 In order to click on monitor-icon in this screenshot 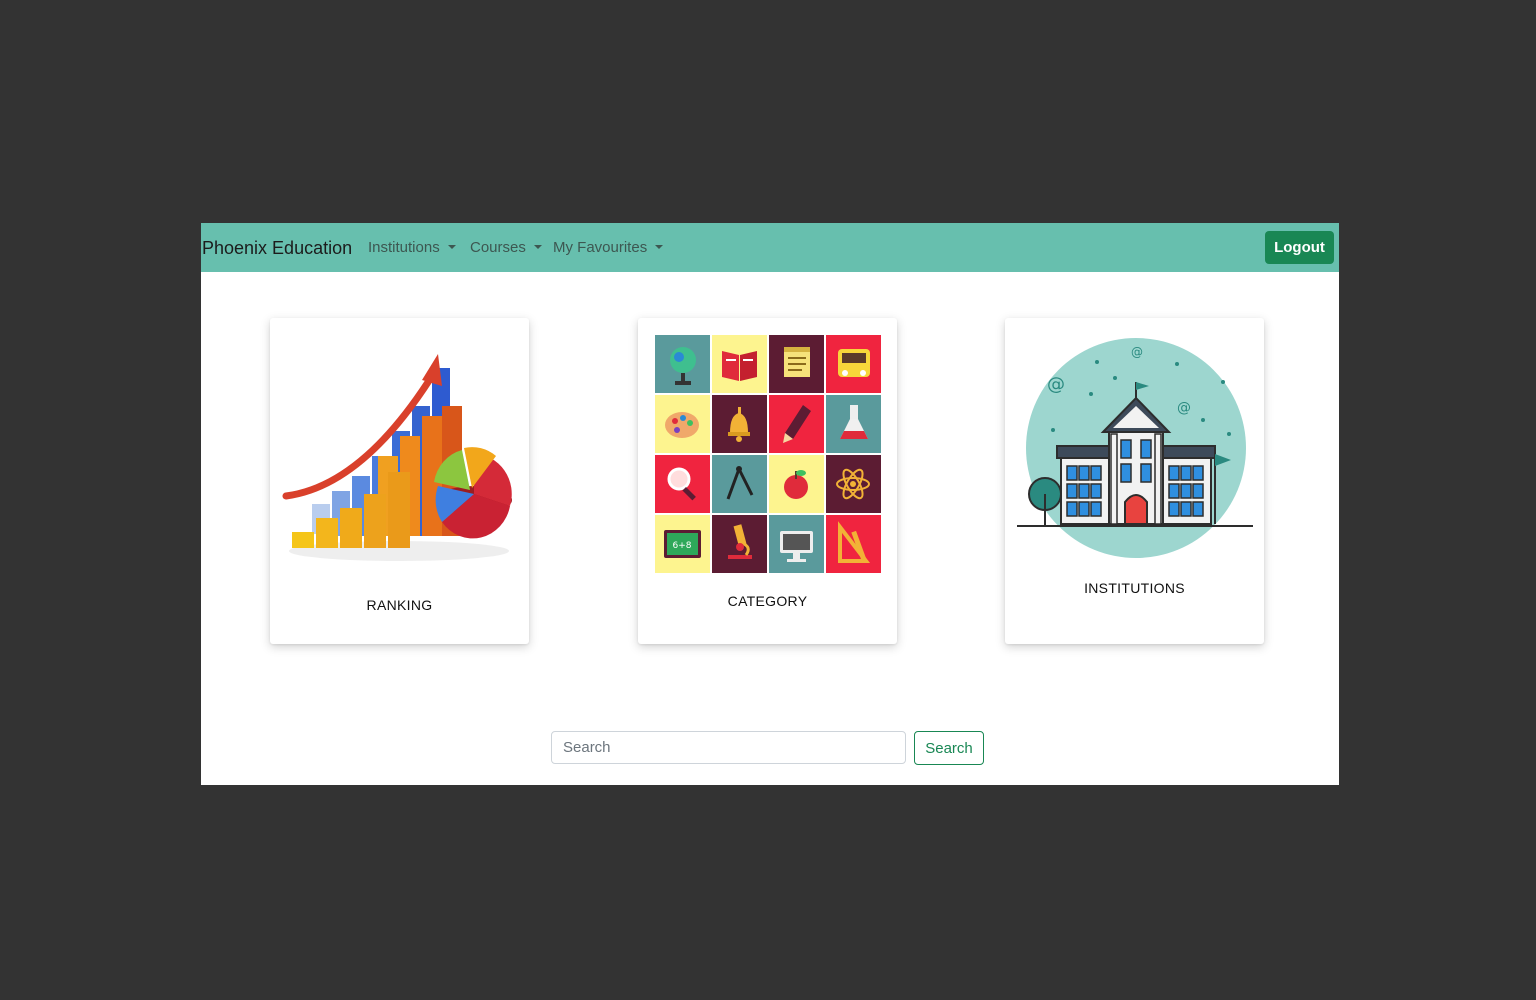, I will do `click(796, 544)`.